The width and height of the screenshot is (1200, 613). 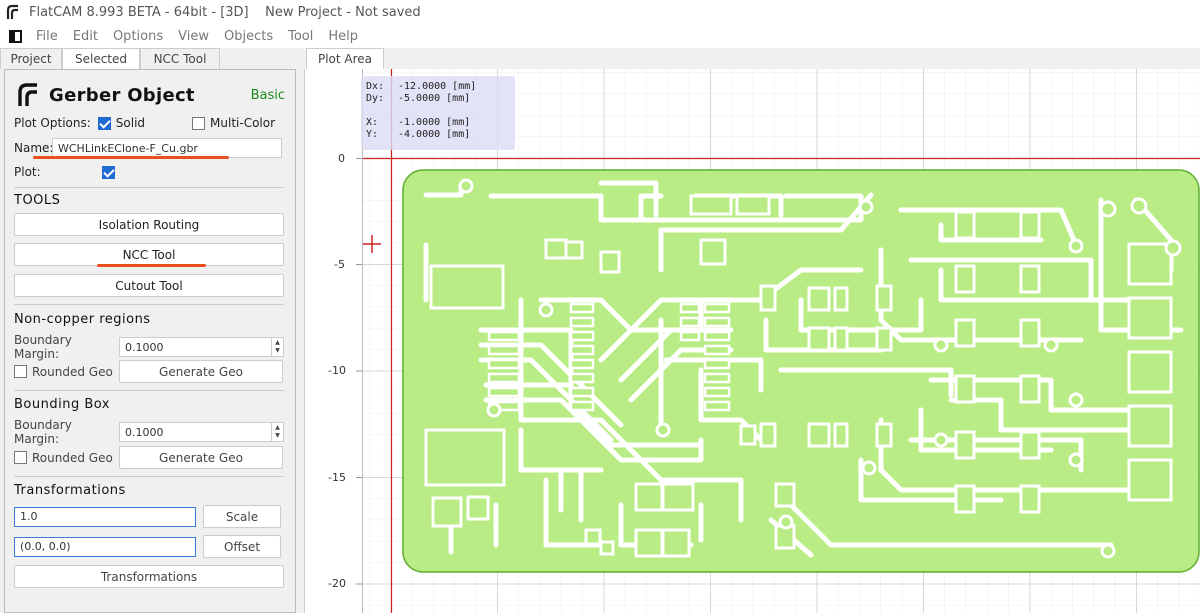 I want to click on ncc-tool-button: NCC Tool, so click(x=149, y=254).